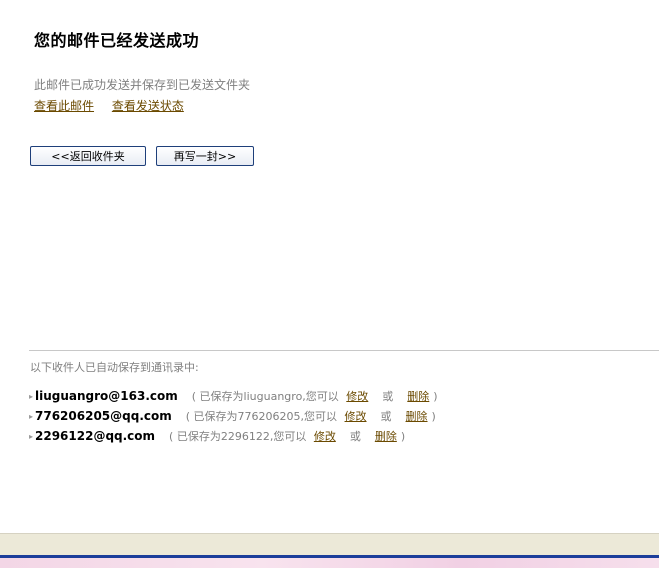 Image resolution: width=659 pixels, height=568 pixels. Describe the element at coordinates (265, 396) in the screenshot. I see `contact-saved-text: ( 已保存为liuguangro,您可以` at that location.